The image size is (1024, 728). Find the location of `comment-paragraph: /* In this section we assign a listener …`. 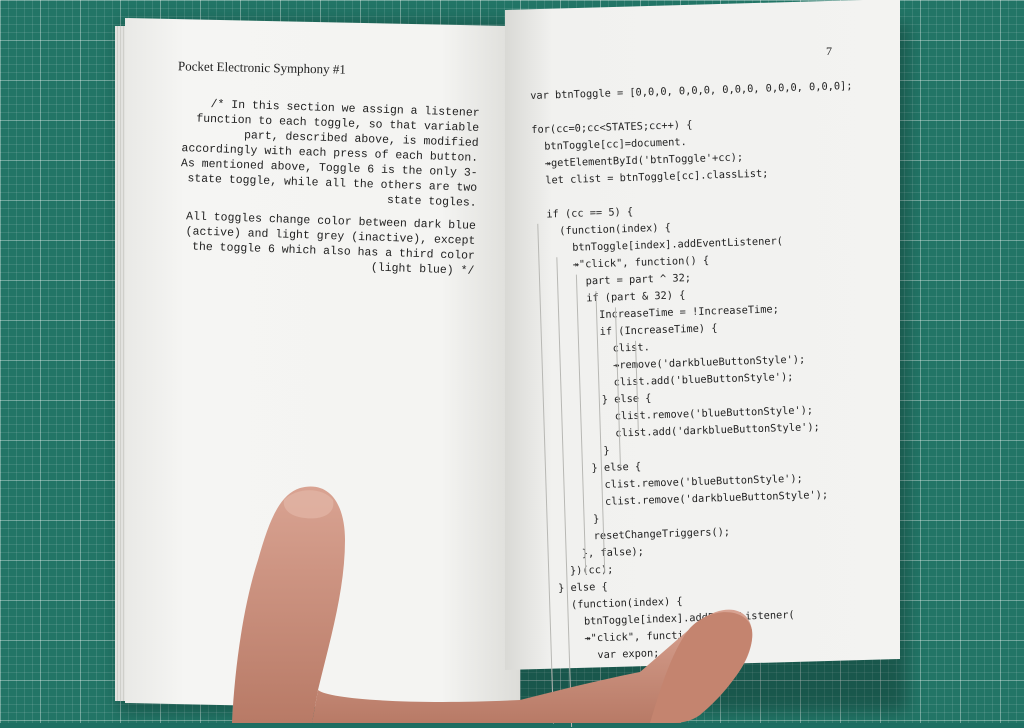

comment-paragraph: /* In this section we assign a listener … is located at coordinates (330, 154).